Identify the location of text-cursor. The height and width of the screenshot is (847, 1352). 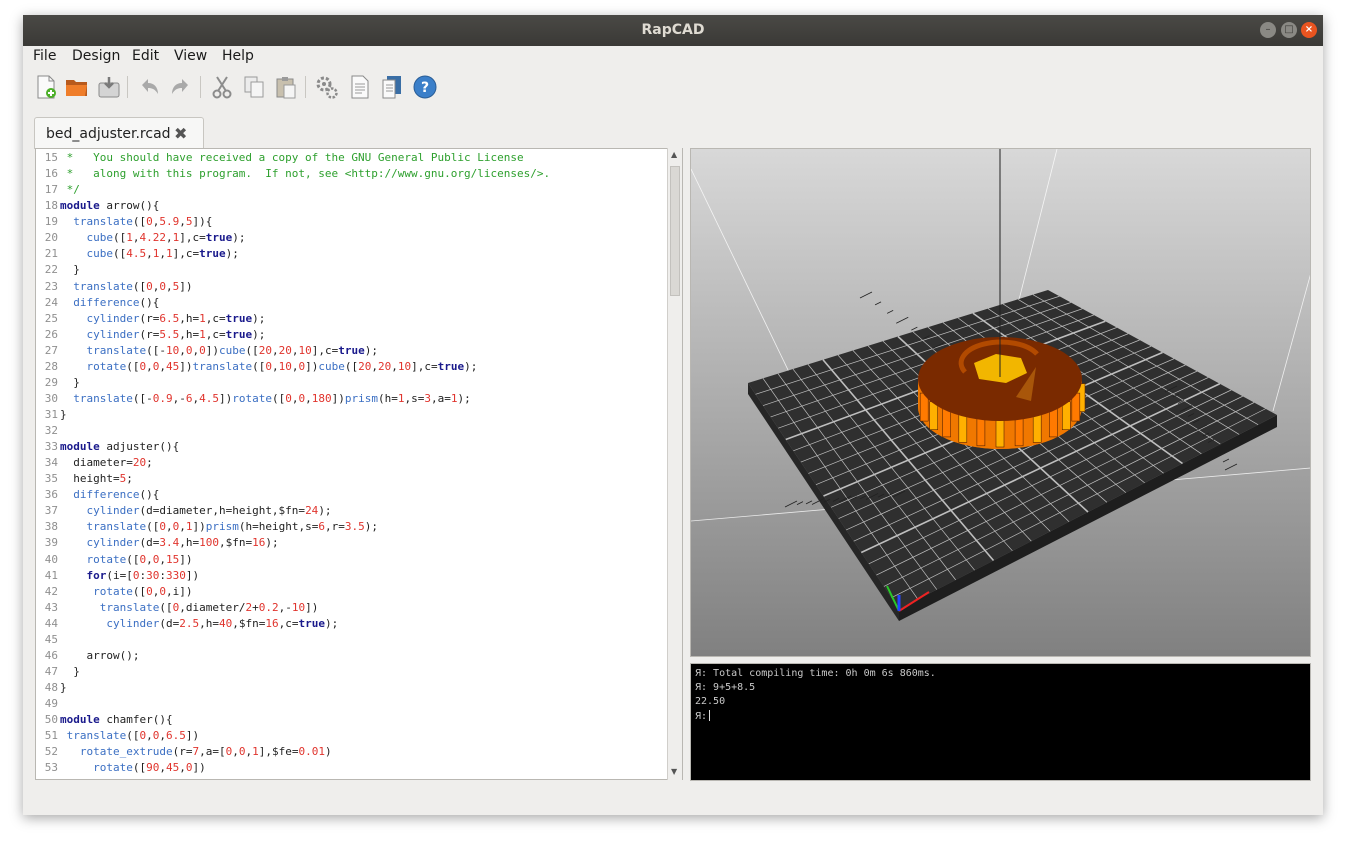
(710, 715).